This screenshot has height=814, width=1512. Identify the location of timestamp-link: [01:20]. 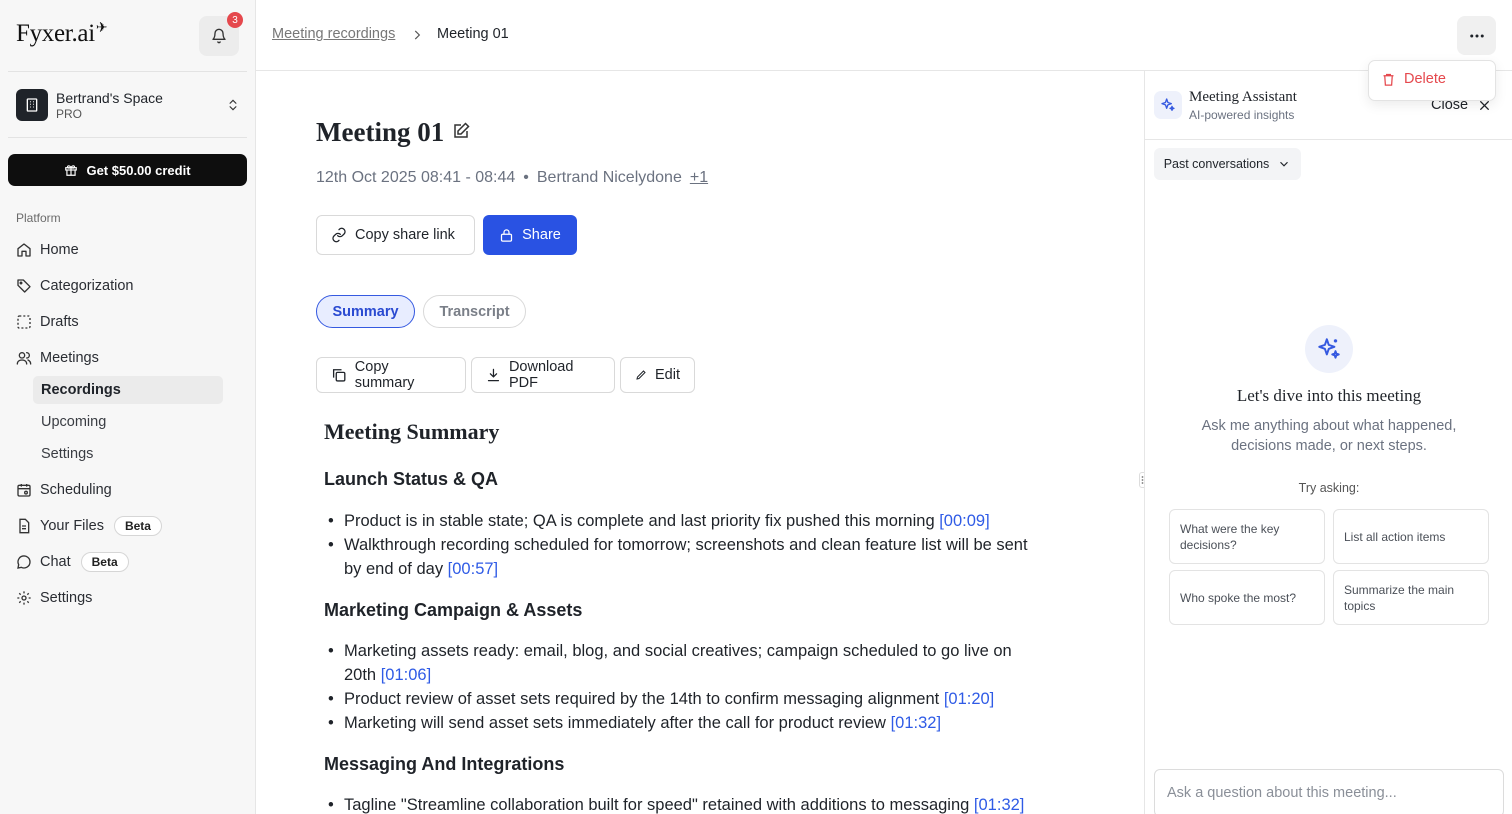
(969, 699).